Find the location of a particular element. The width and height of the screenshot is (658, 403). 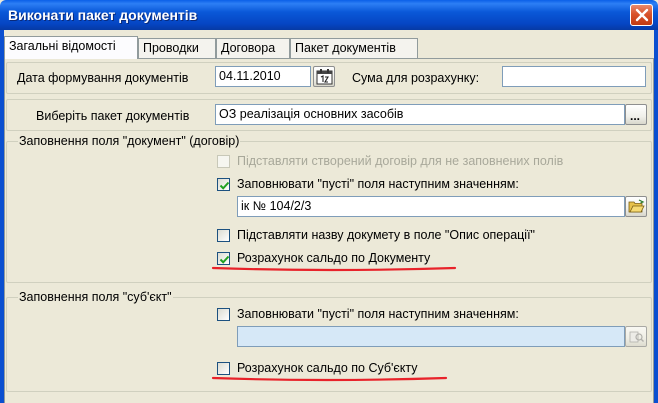

fill-empty-document-checkbox is located at coordinates (223, 184).